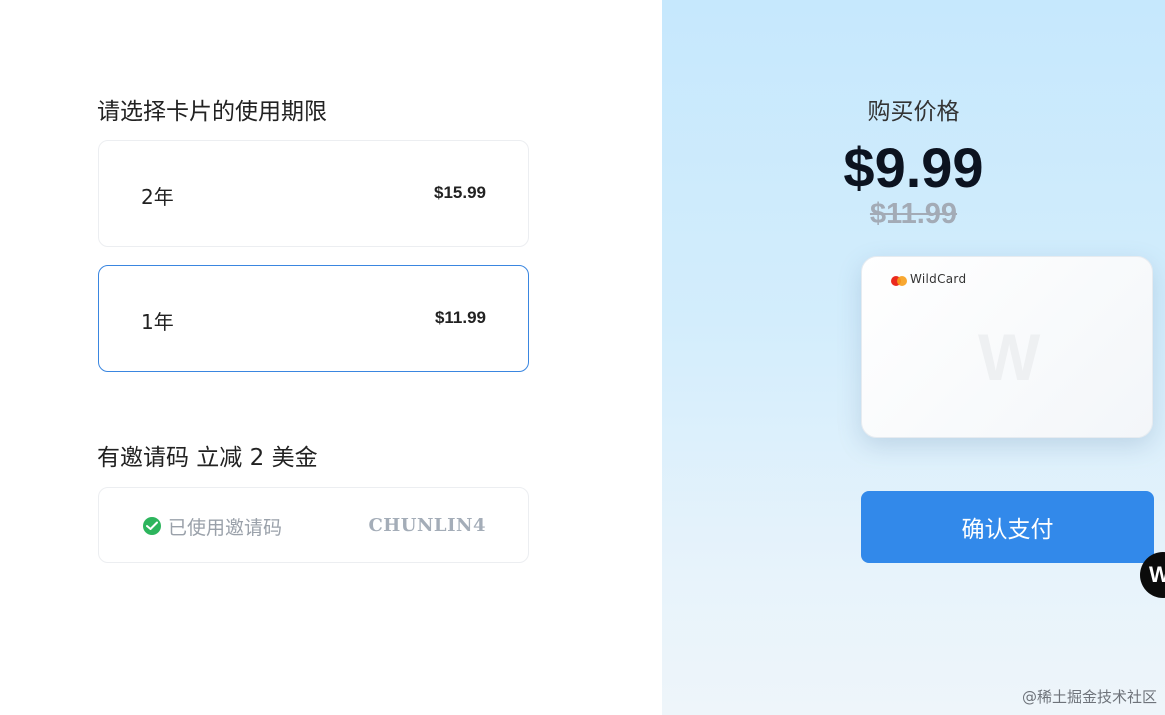 The height and width of the screenshot is (715, 1165). Describe the element at coordinates (1089, 697) in the screenshot. I see `site-credit-watermark: @稀土掘金技术社区` at that location.